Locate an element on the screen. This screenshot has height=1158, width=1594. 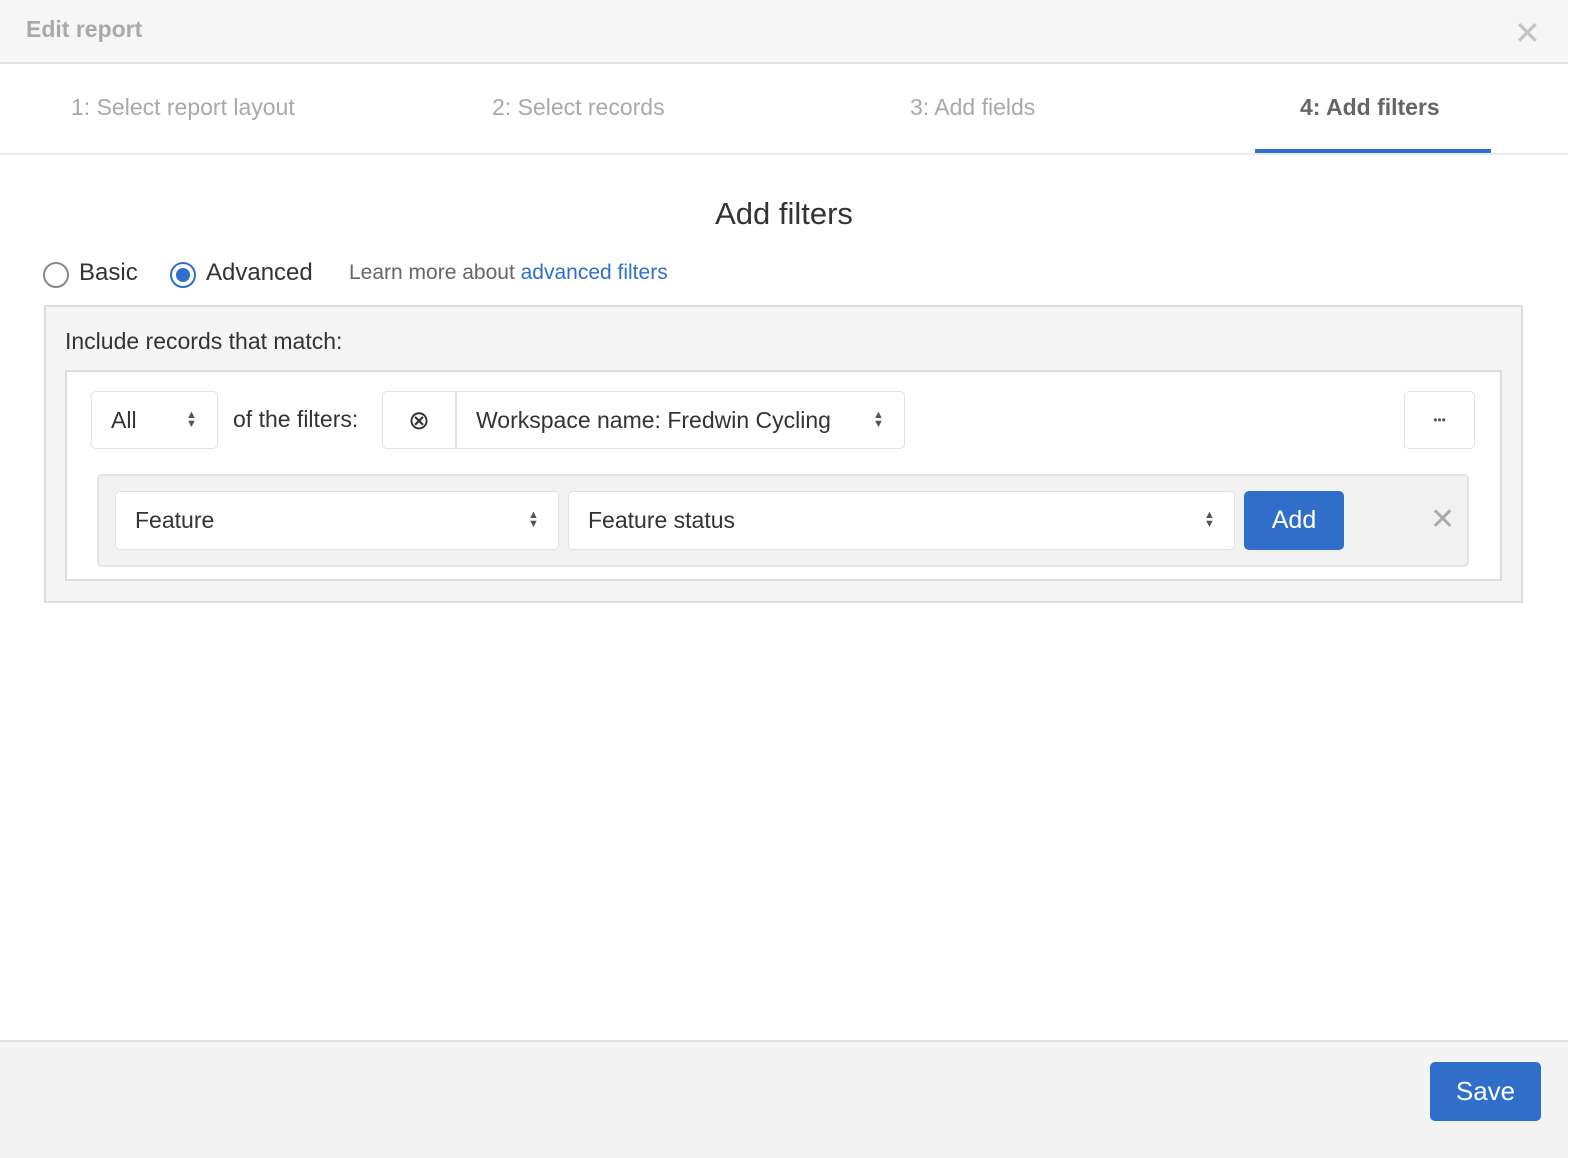
advanced-label: Advanced is located at coordinates (259, 273).